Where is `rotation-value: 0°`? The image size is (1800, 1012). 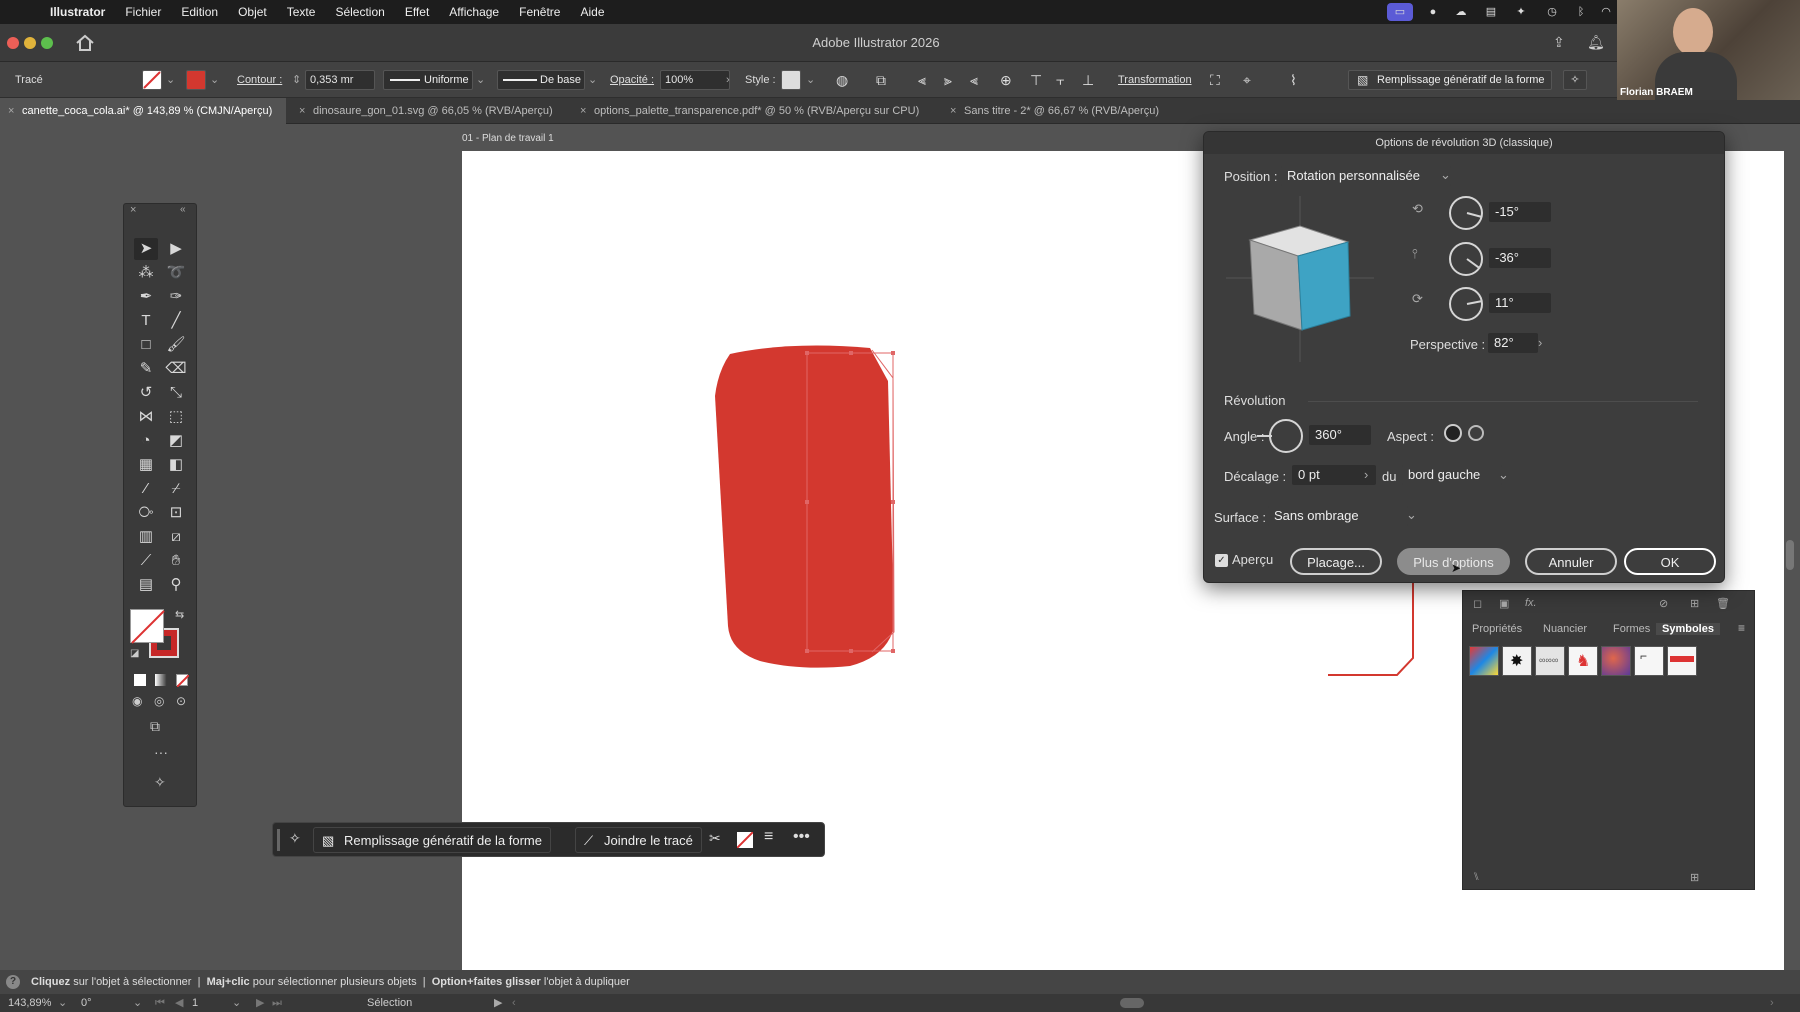 rotation-value: 0° is located at coordinates (86, 1003).